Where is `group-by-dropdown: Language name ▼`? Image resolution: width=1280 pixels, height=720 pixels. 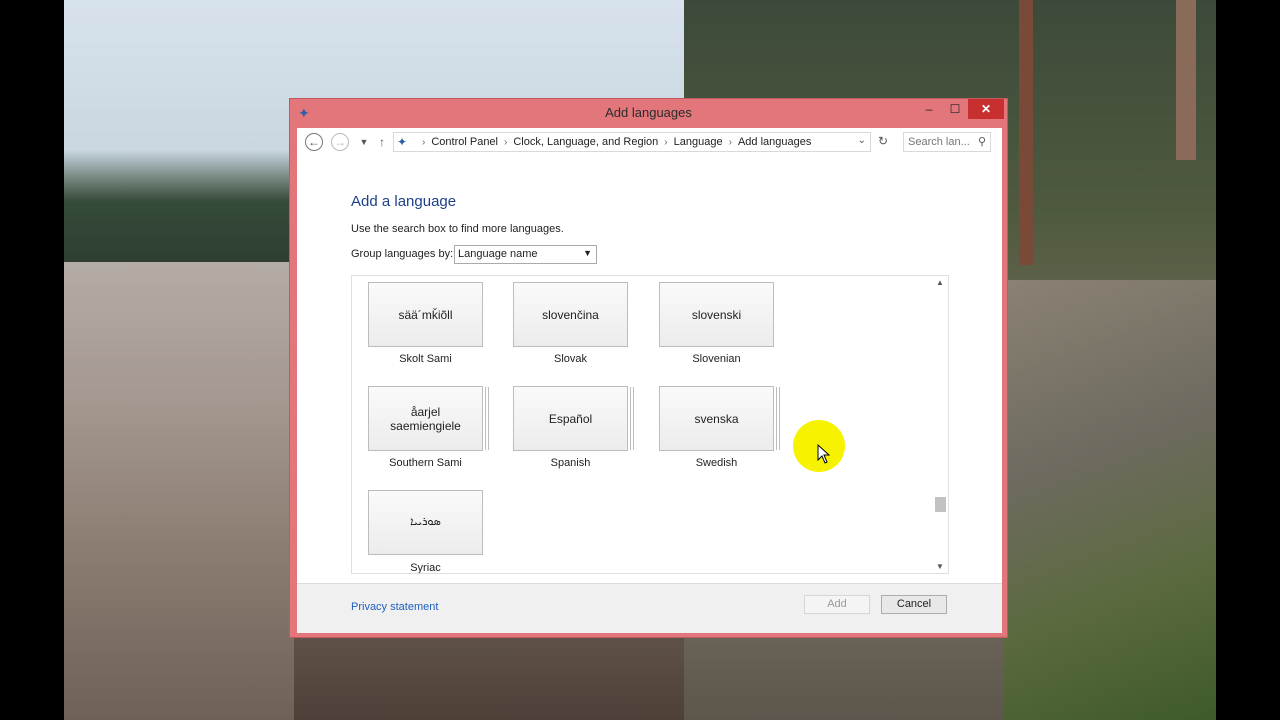 group-by-dropdown: Language name ▼ is located at coordinates (525, 254).